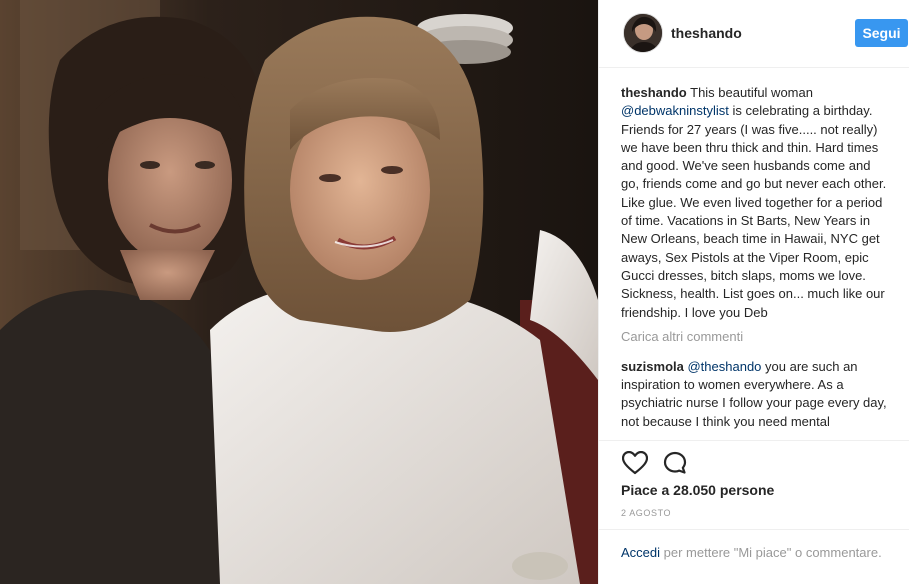 This screenshot has height=584, width=909. I want to click on post-actions: Piace a 28.050 persone 2 AGOSTO, so click(754, 487).